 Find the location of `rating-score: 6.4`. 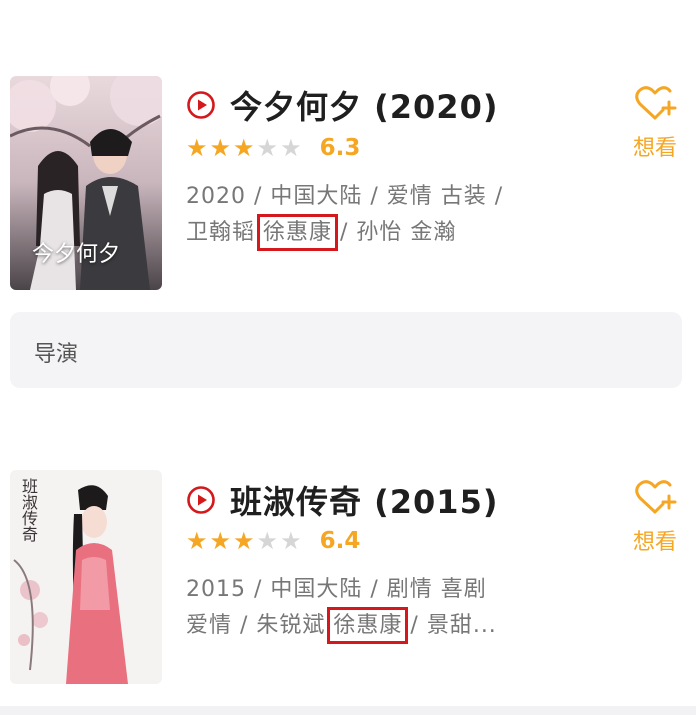

rating-score: 6.4 is located at coordinates (340, 541).